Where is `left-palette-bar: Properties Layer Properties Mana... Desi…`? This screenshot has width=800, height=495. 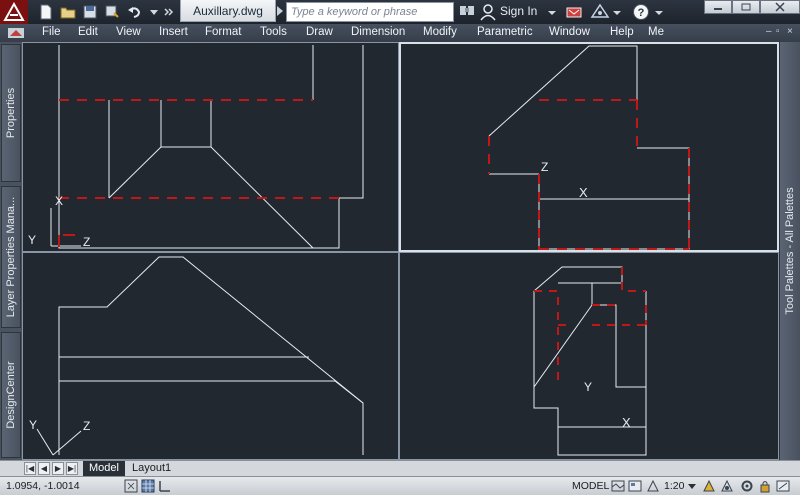
left-palette-bar: Properties Layer Properties Mana... Desi… is located at coordinates (11, 251).